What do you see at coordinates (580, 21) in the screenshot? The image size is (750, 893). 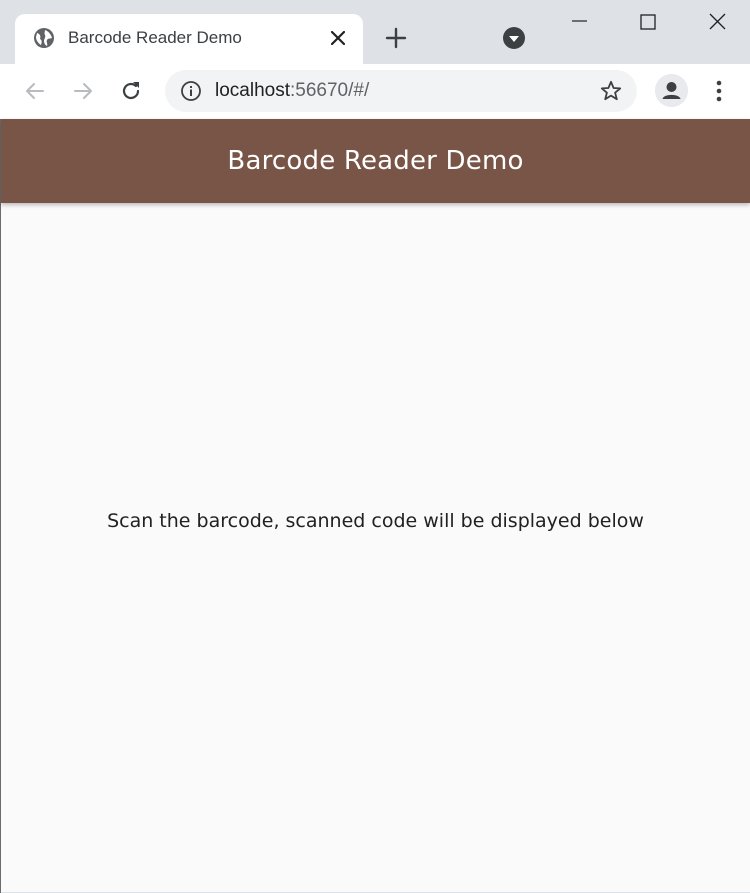 I see `minimize-icon` at bounding box center [580, 21].